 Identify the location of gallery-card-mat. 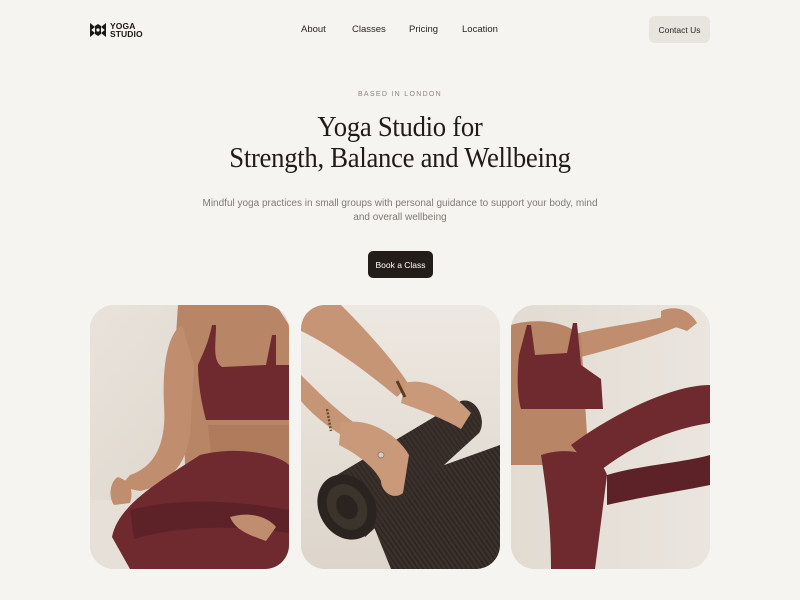
(400, 437).